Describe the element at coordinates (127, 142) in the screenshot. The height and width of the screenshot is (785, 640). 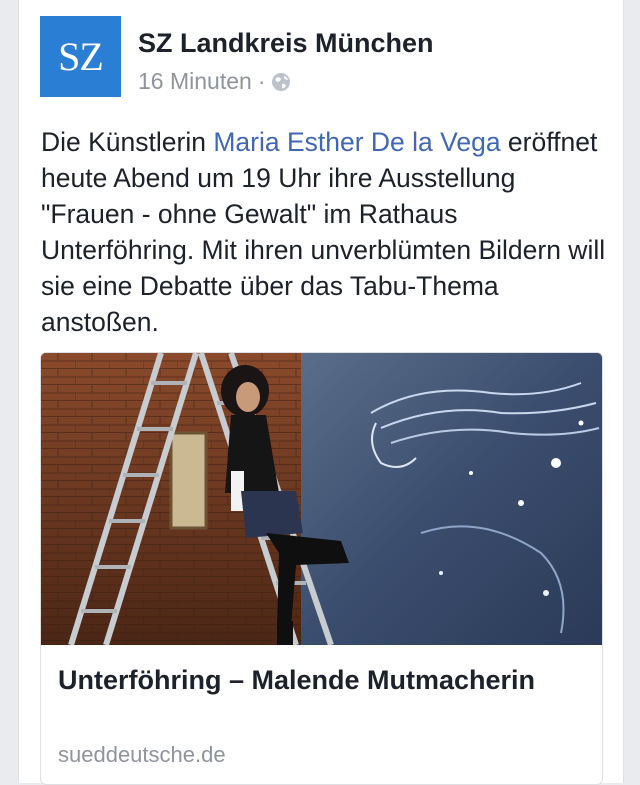
I see `post-text-intro: Die Künstlerin` at that location.